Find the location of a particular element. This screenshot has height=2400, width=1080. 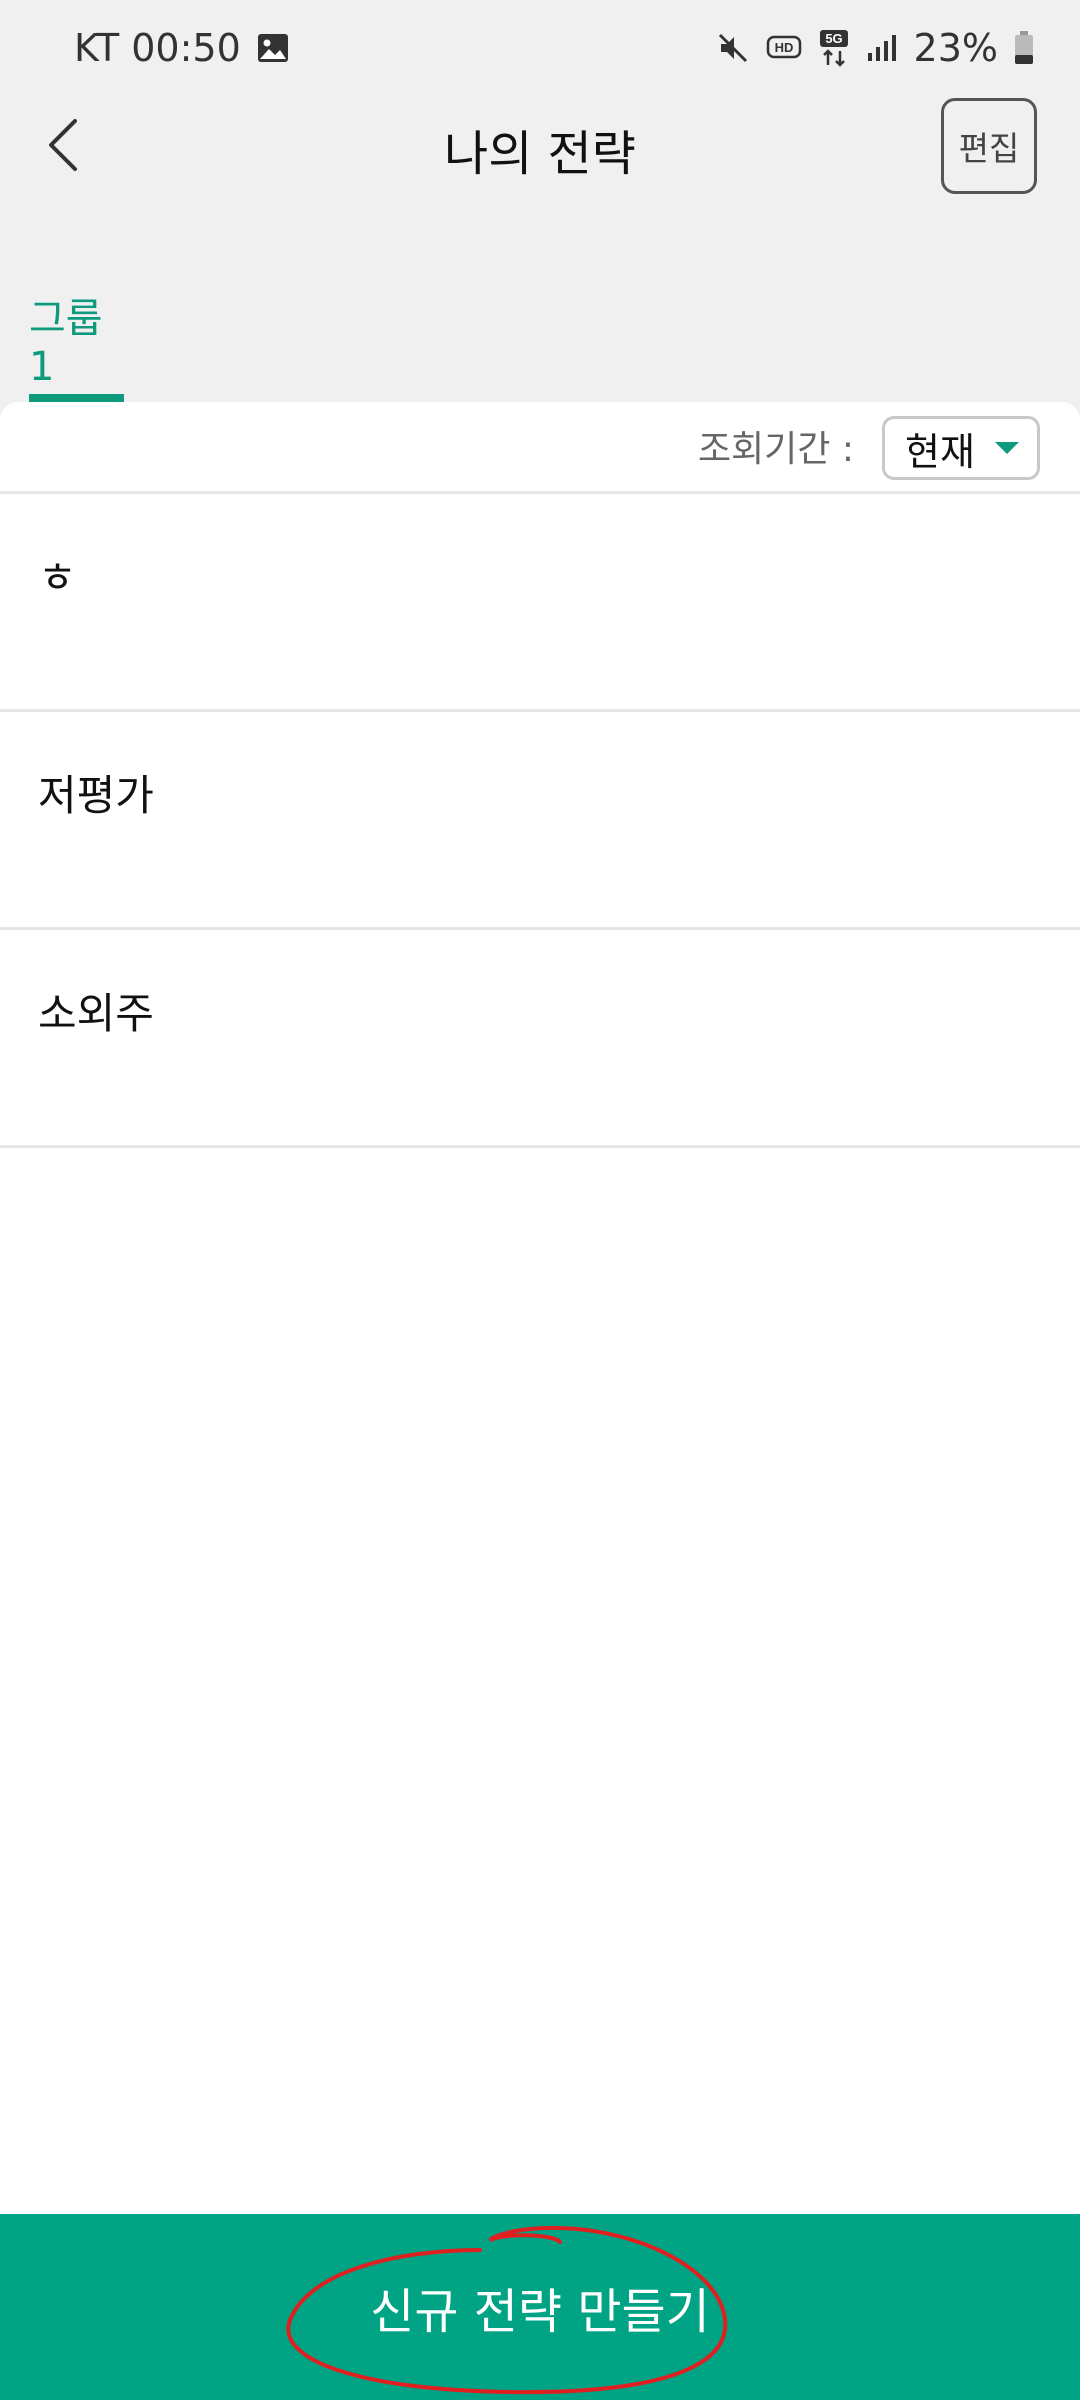

hd-icon: HD is located at coordinates (784, 48).